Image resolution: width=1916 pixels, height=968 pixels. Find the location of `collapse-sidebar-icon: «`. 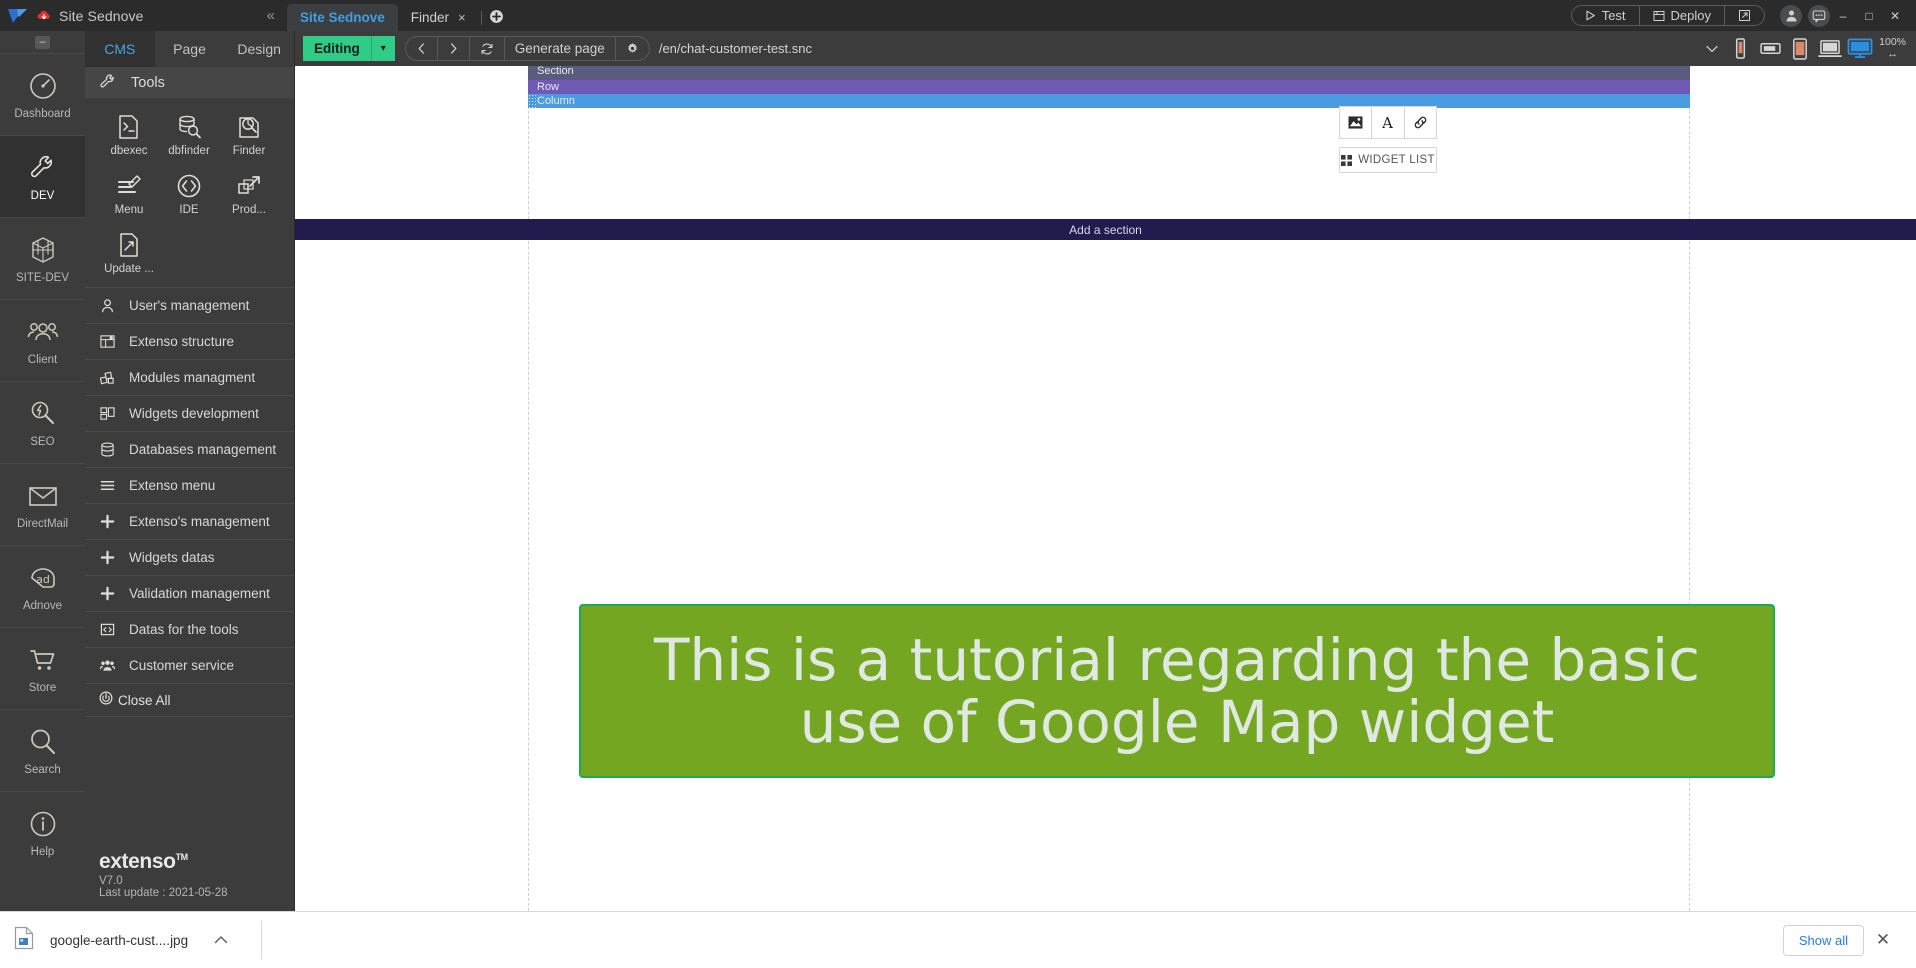

collapse-sidebar-icon: « is located at coordinates (271, 15).